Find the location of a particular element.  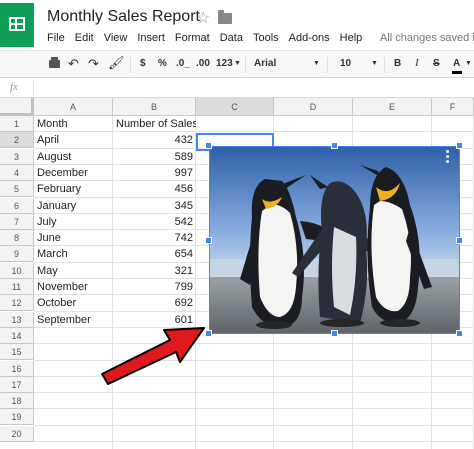

cell-a9: March is located at coordinates (73, 254).